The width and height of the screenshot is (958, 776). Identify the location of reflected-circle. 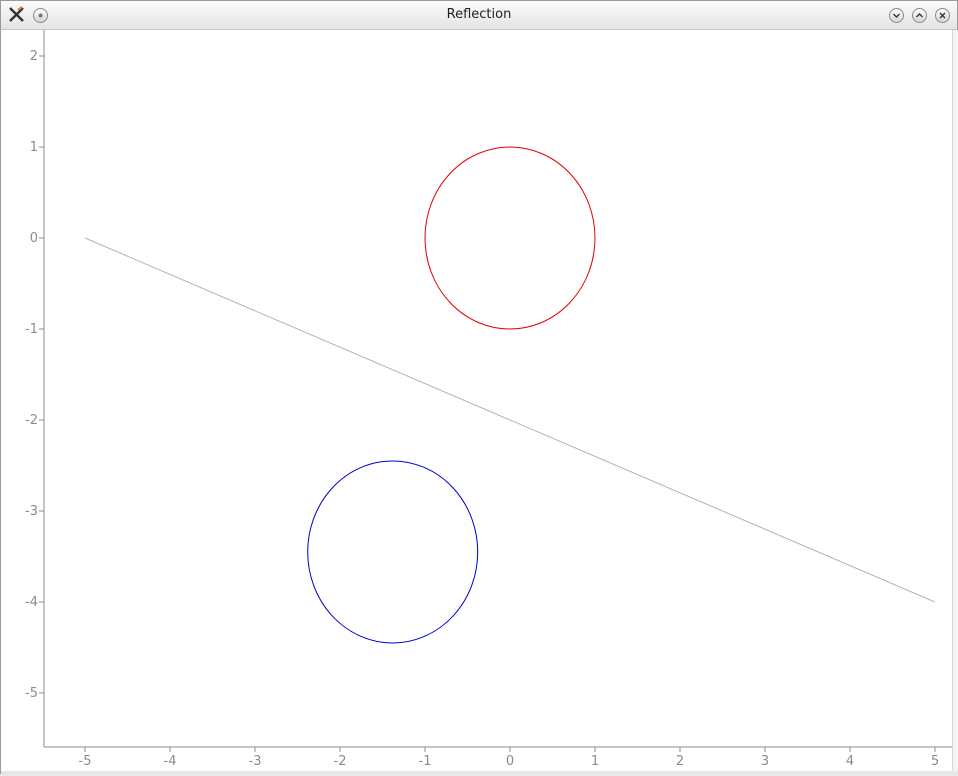
(393, 552).